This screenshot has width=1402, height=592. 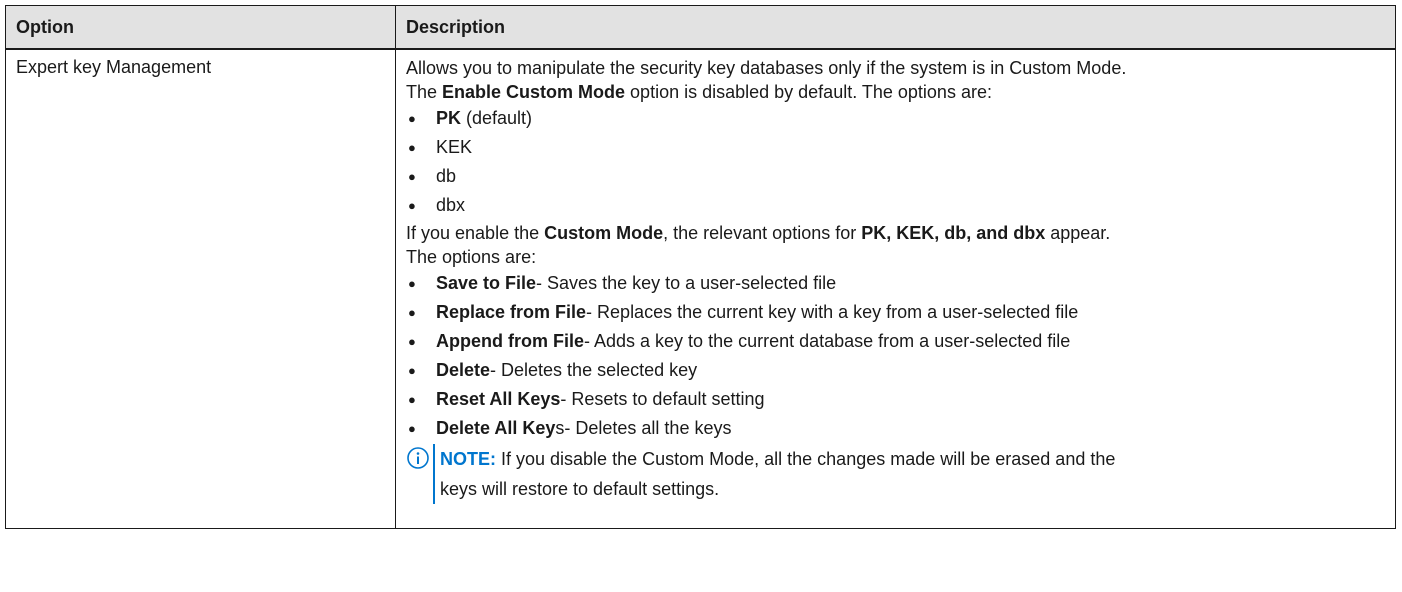 I want to click on header-option: Option, so click(x=200, y=27).